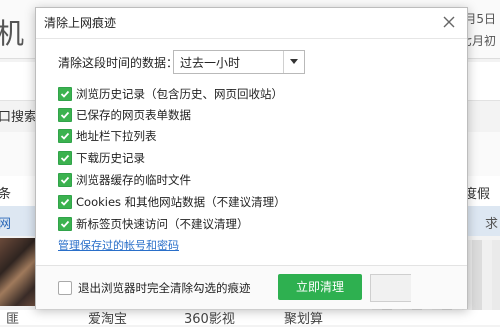 Image resolution: width=500 pixels, height=327 pixels. Describe the element at coordinates (18, 115) in the screenshot. I see `background-search-fragment: 口搜索` at that location.